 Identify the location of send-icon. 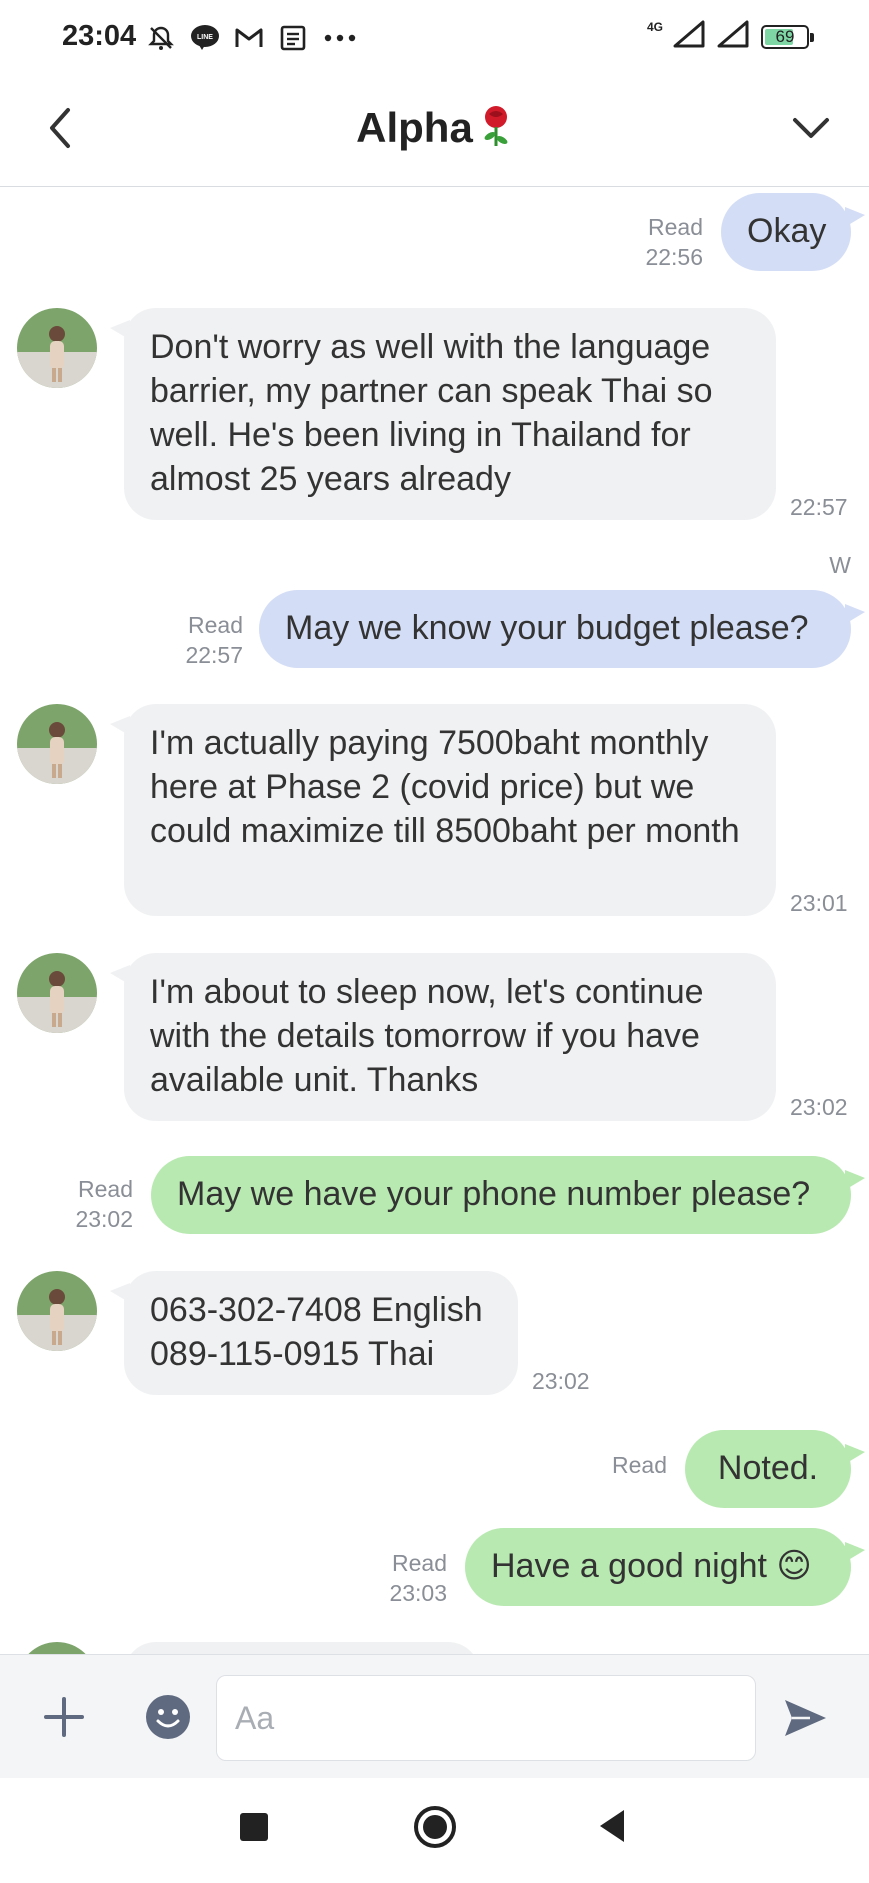
(805, 1718).